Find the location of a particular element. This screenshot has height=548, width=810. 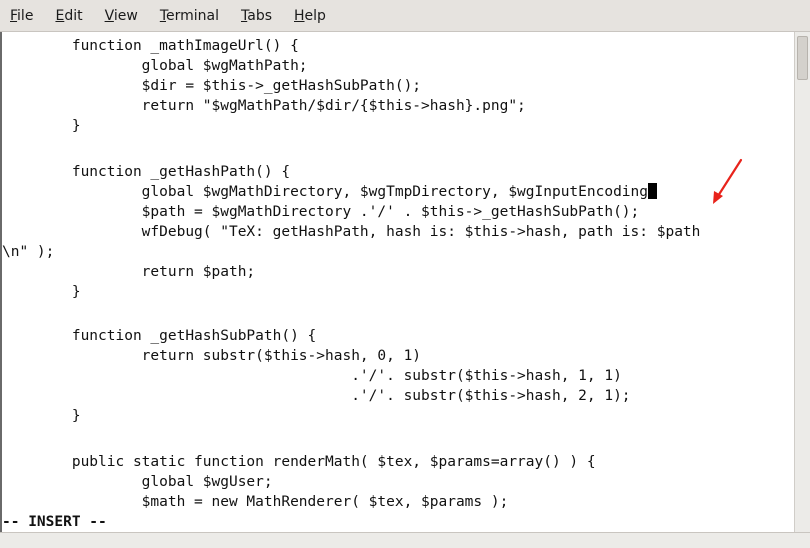

window-bottom-edge is located at coordinates (405, 540).